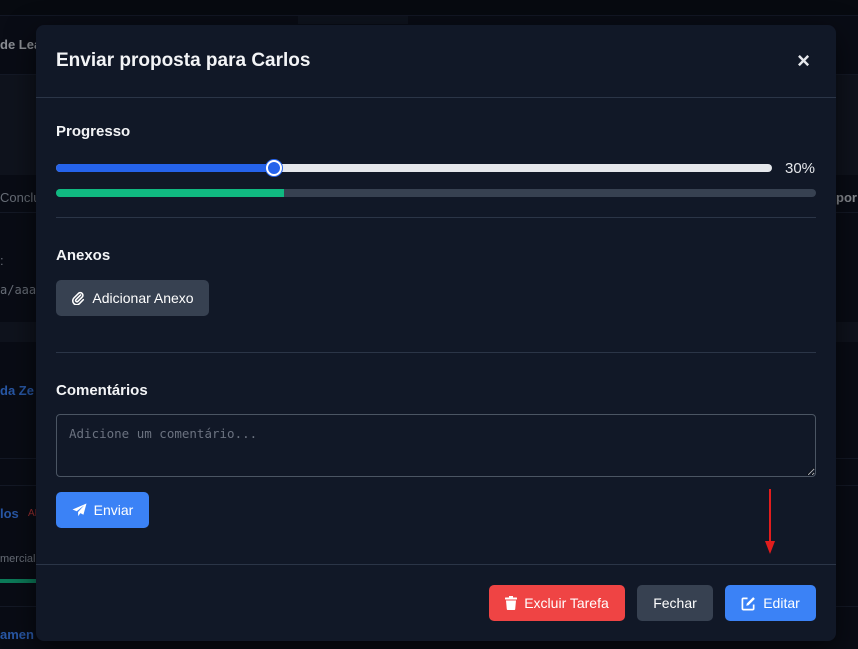  I want to click on edit-button: Editar, so click(770, 603).